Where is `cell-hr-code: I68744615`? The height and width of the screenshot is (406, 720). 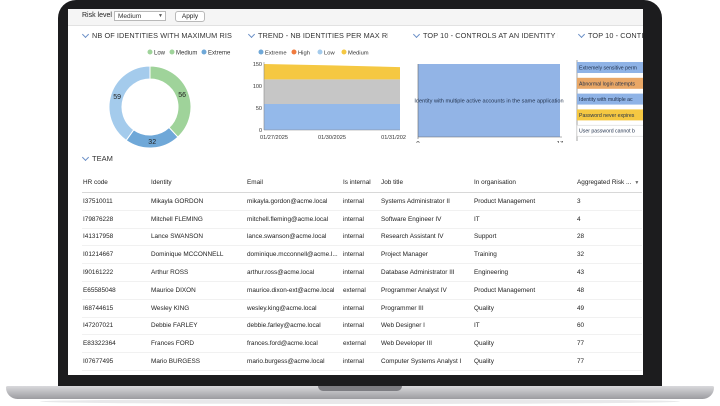
cell-hr-code: I68744615 is located at coordinates (116, 308).